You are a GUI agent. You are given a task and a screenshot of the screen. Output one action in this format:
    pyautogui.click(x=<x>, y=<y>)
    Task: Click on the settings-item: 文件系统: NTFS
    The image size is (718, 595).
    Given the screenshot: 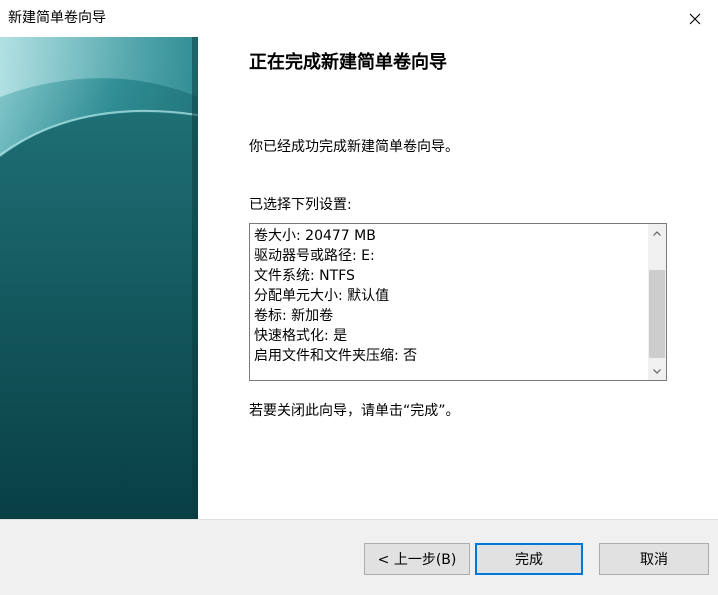 What is the action you would take?
    pyautogui.click(x=304, y=276)
    